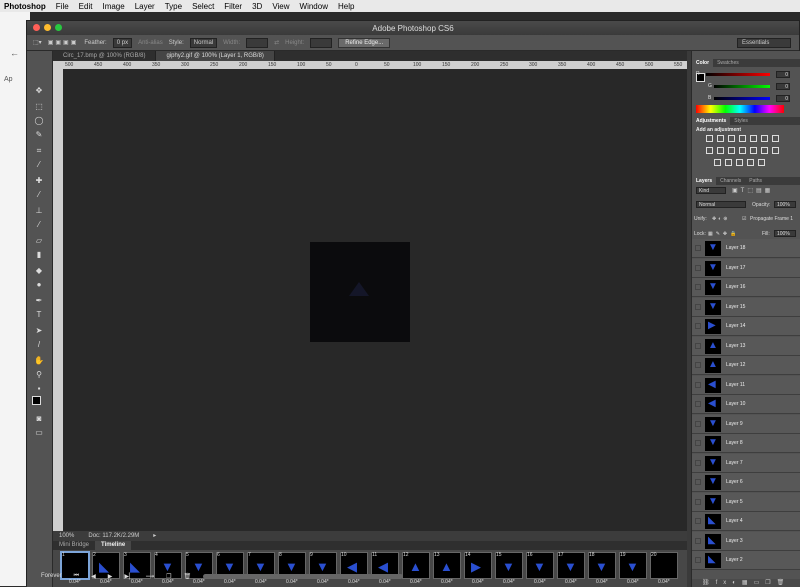 The image size is (800, 587). Describe the element at coordinates (571, 568) in the screenshot. I see `timeline-frame: ▼ 17 0.04*` at that location.